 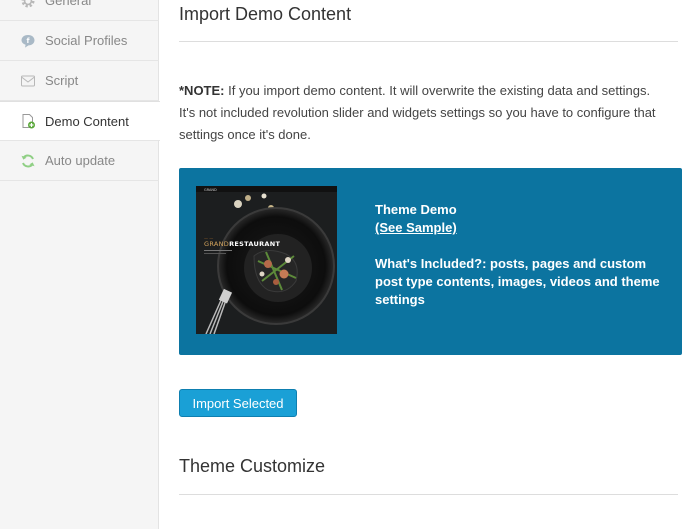 I want to click on document-add-icon, so click(x=28, y=121).